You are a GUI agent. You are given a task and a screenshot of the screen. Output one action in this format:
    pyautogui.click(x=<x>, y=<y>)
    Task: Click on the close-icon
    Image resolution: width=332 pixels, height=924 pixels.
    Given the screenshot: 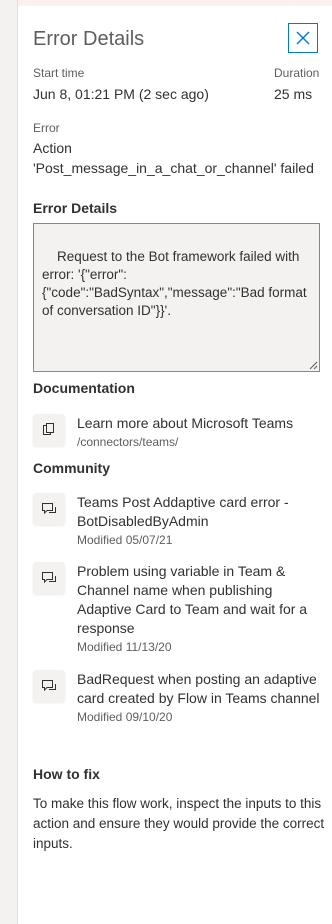 What is the action you would take?
    pyautogui.click(x=303, y=38)
    